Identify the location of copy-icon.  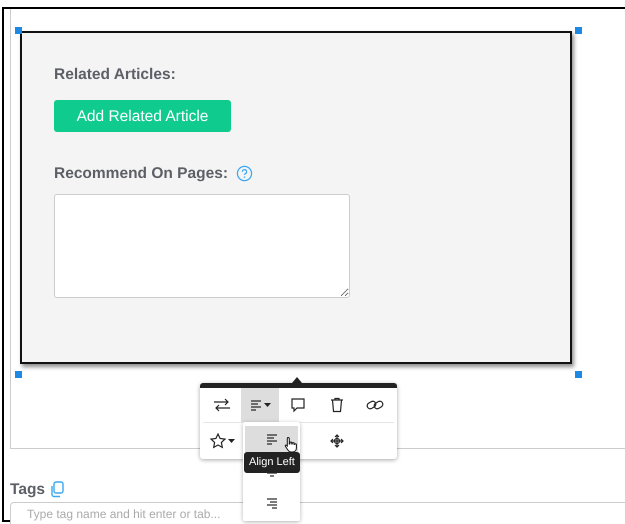
(57, 489).